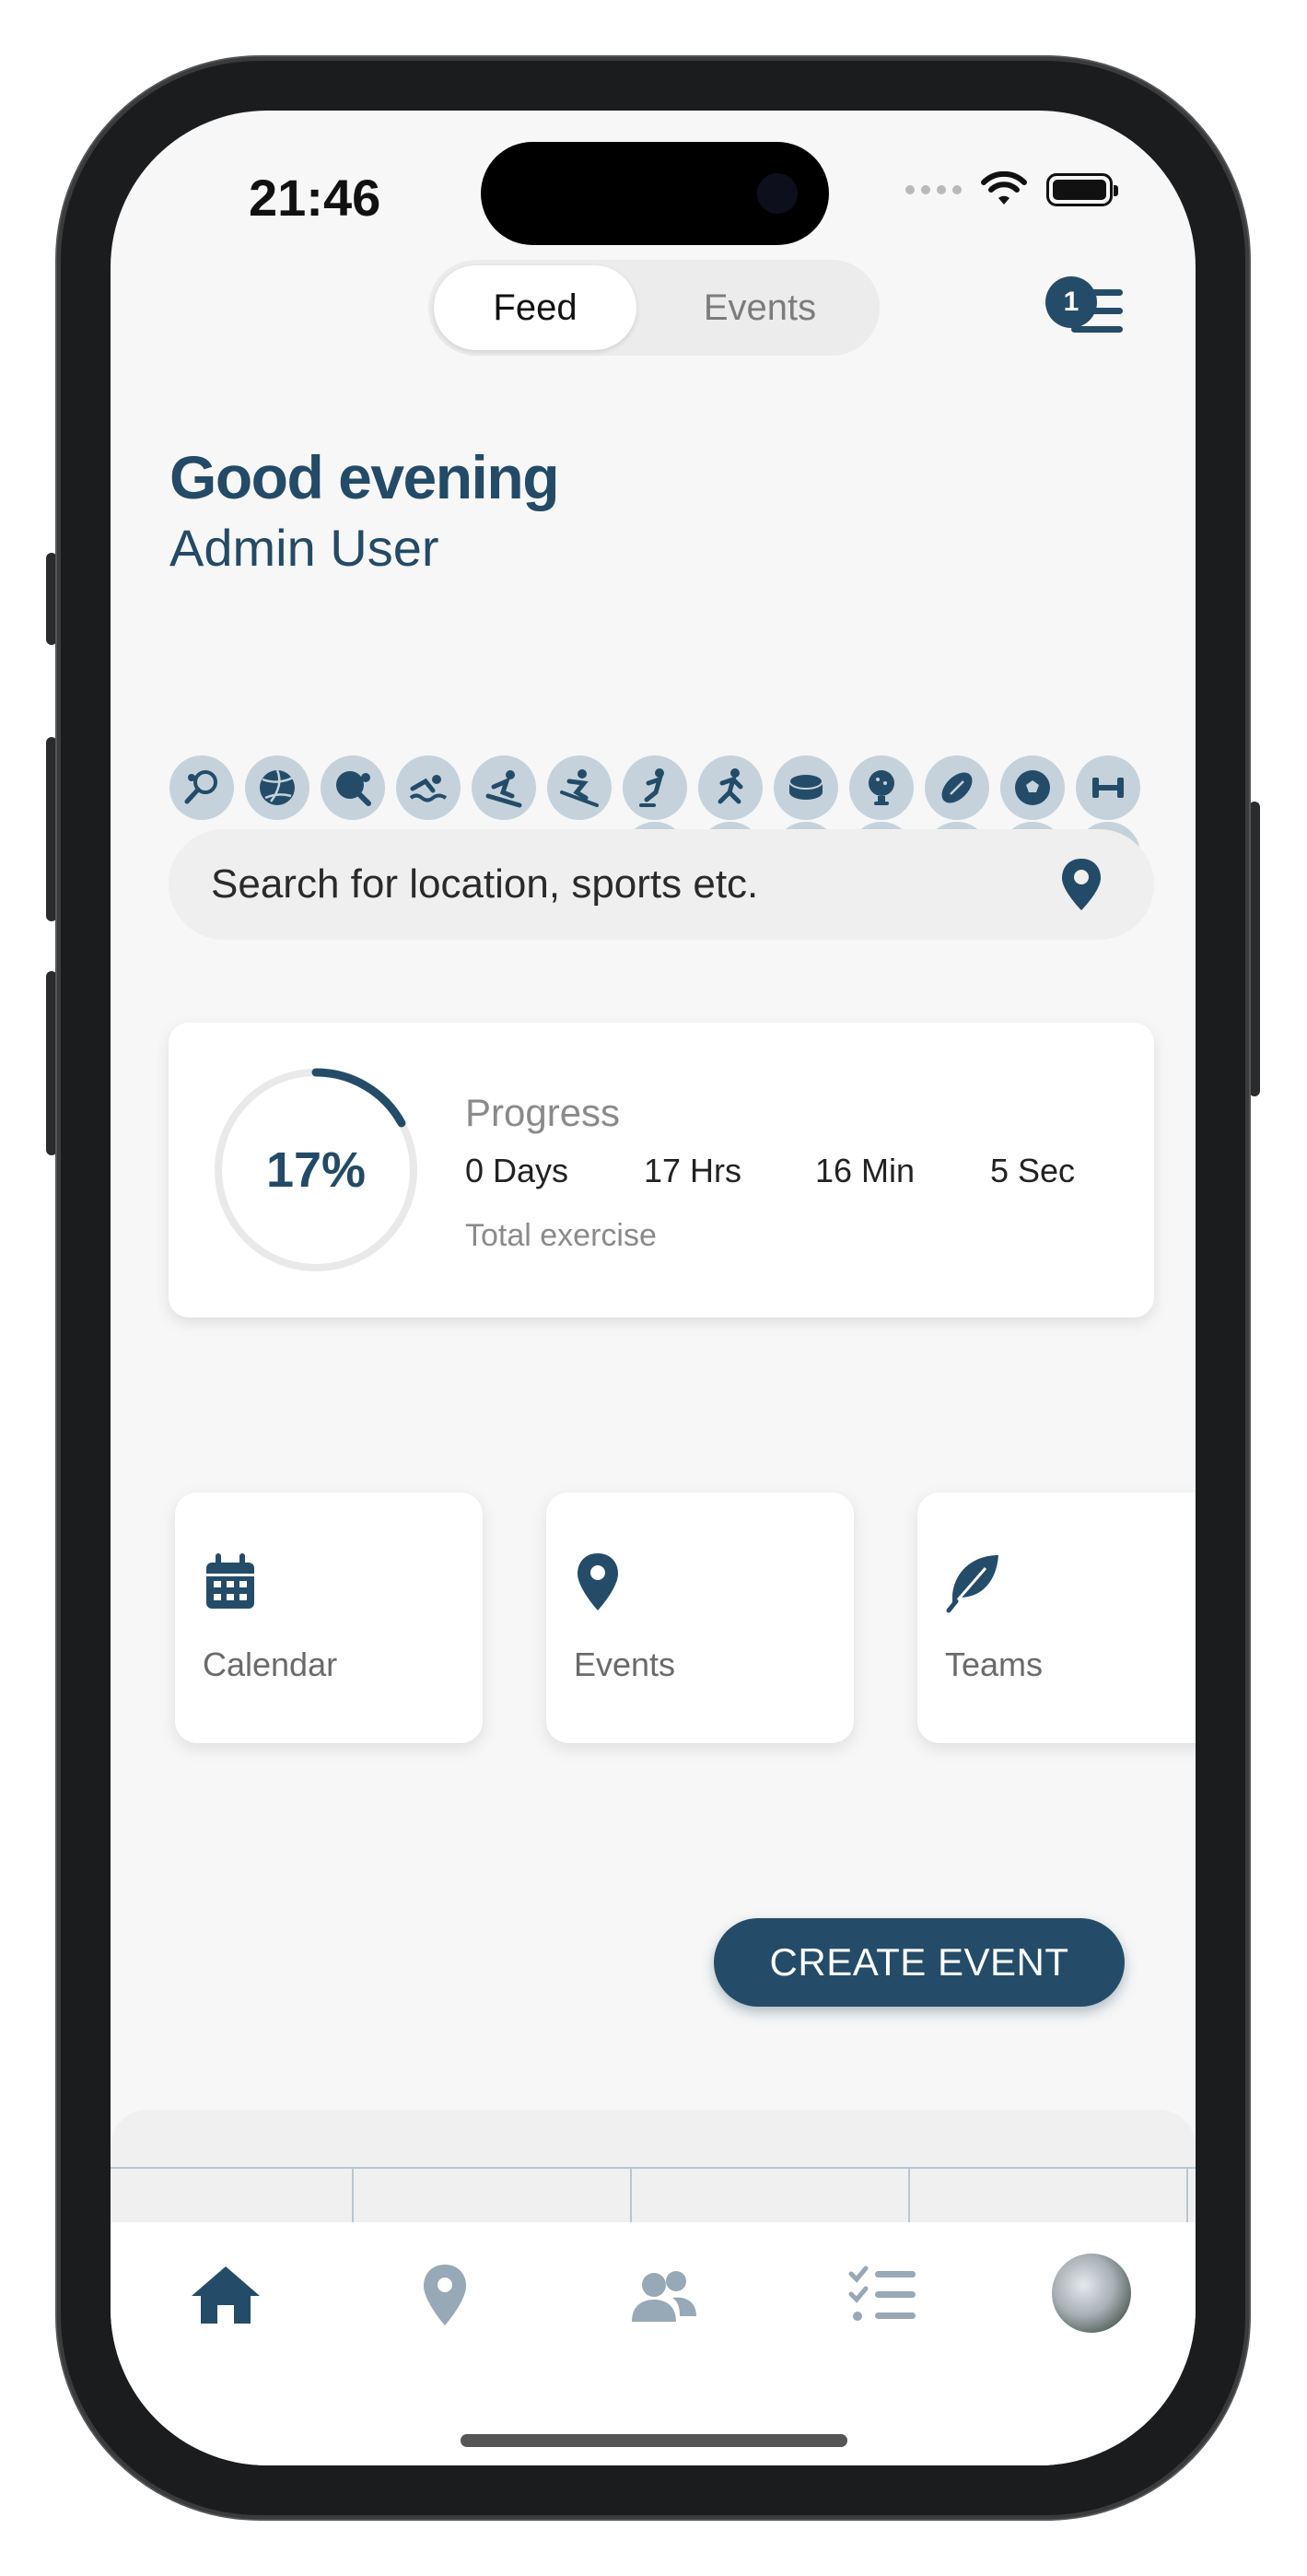  I want to click on volleyball-icon, so click(277, 787).